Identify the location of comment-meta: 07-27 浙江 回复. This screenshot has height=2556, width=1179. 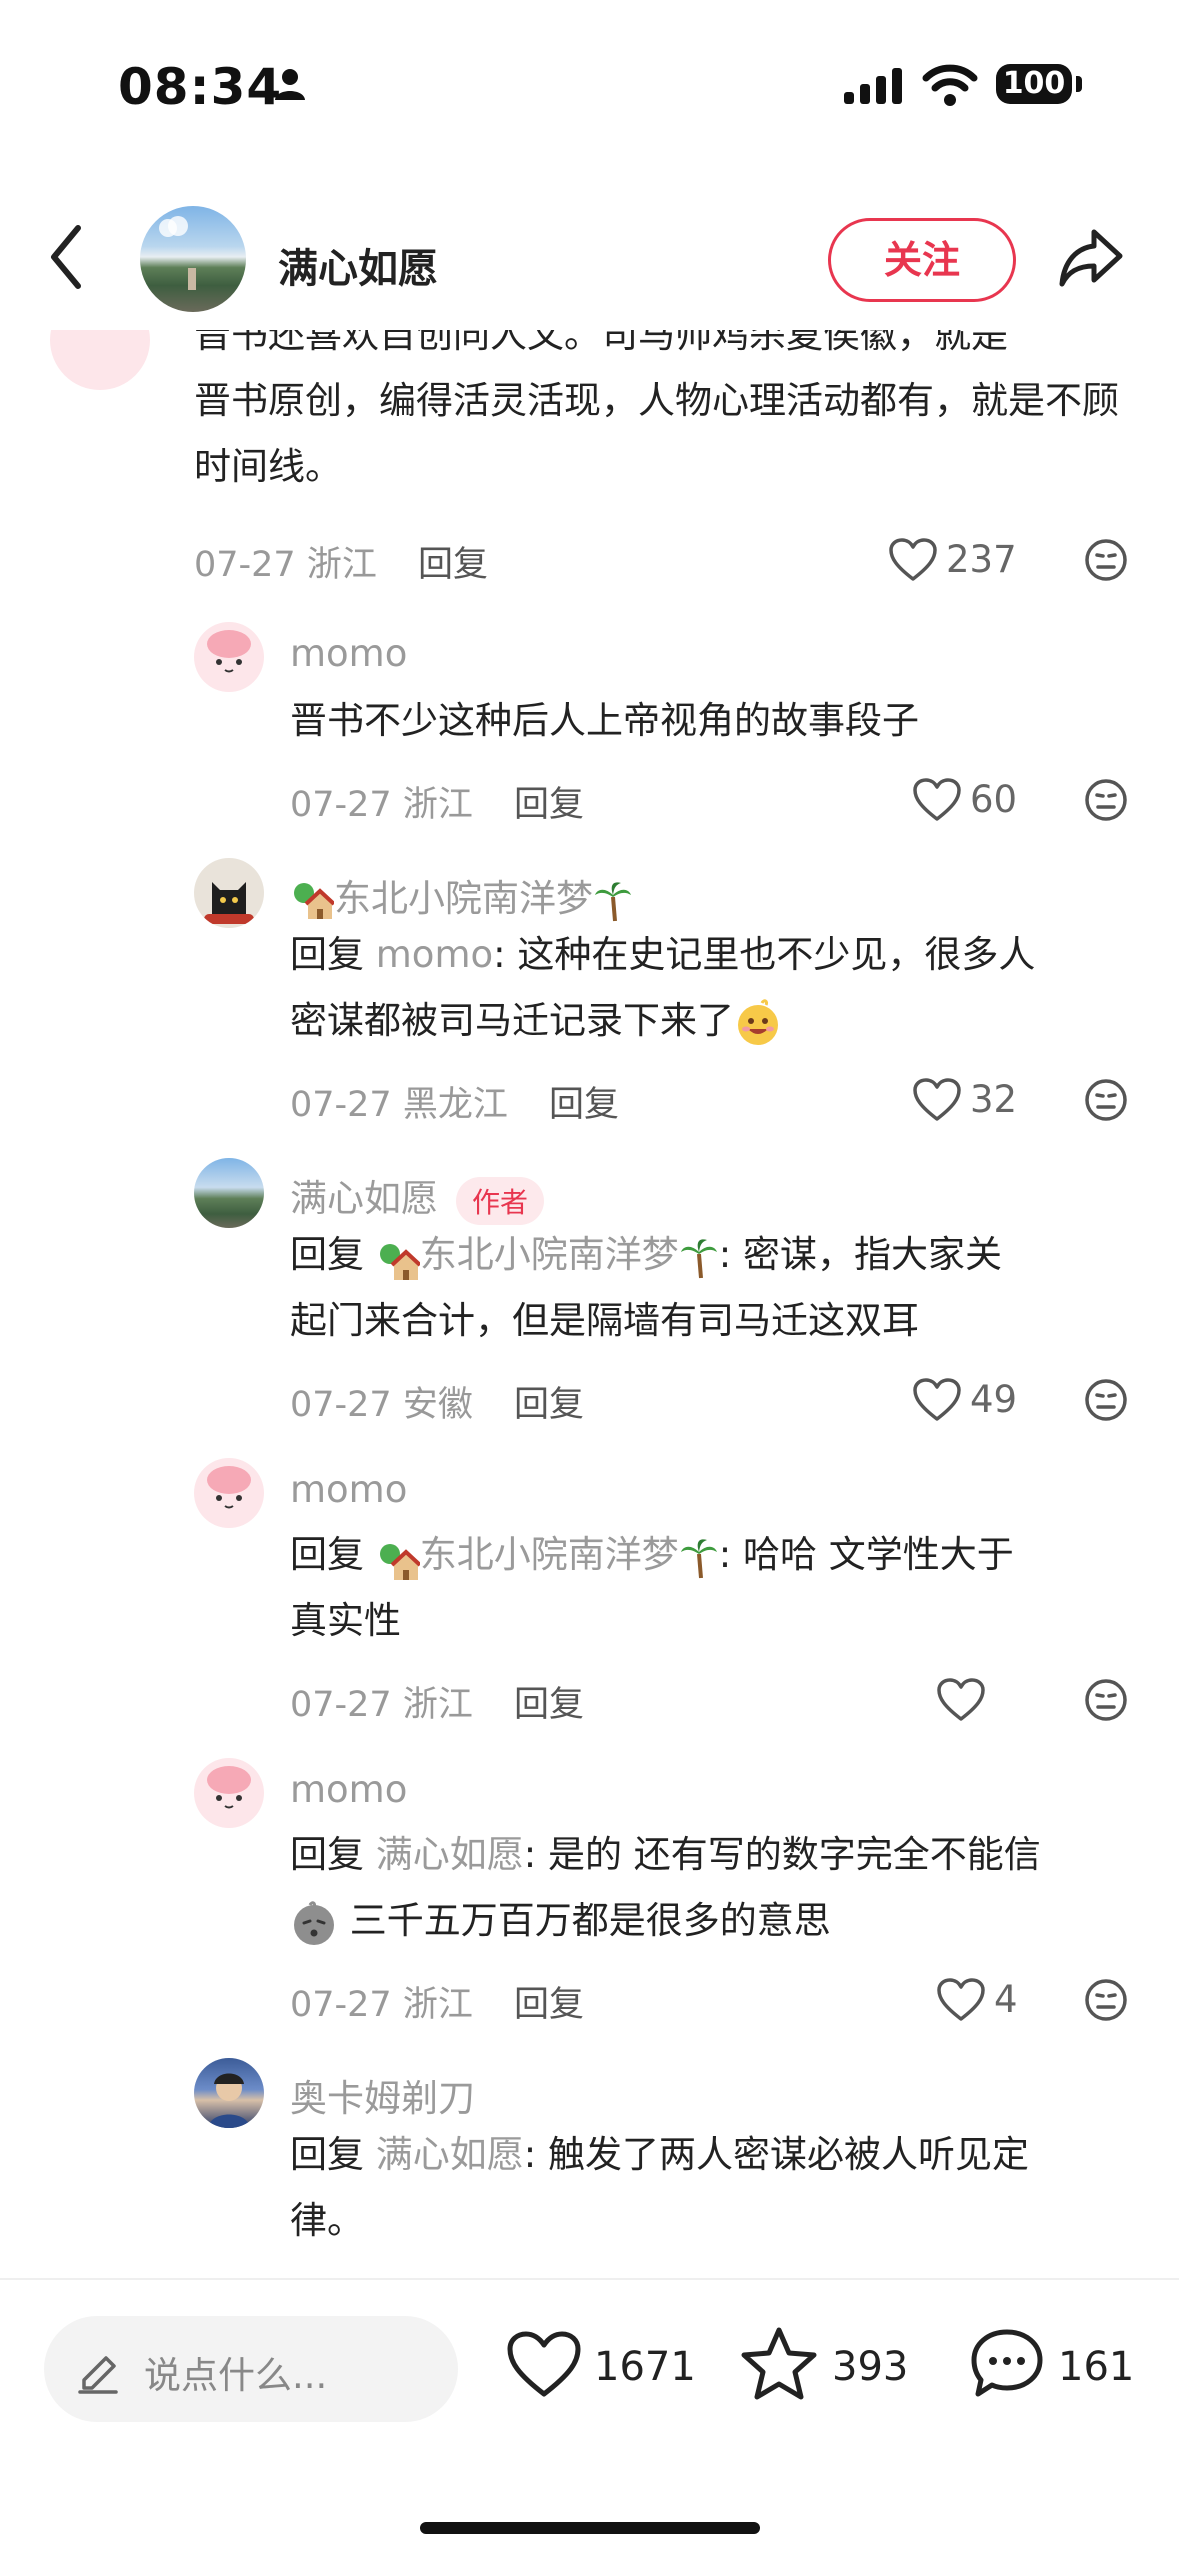
(341, 561).